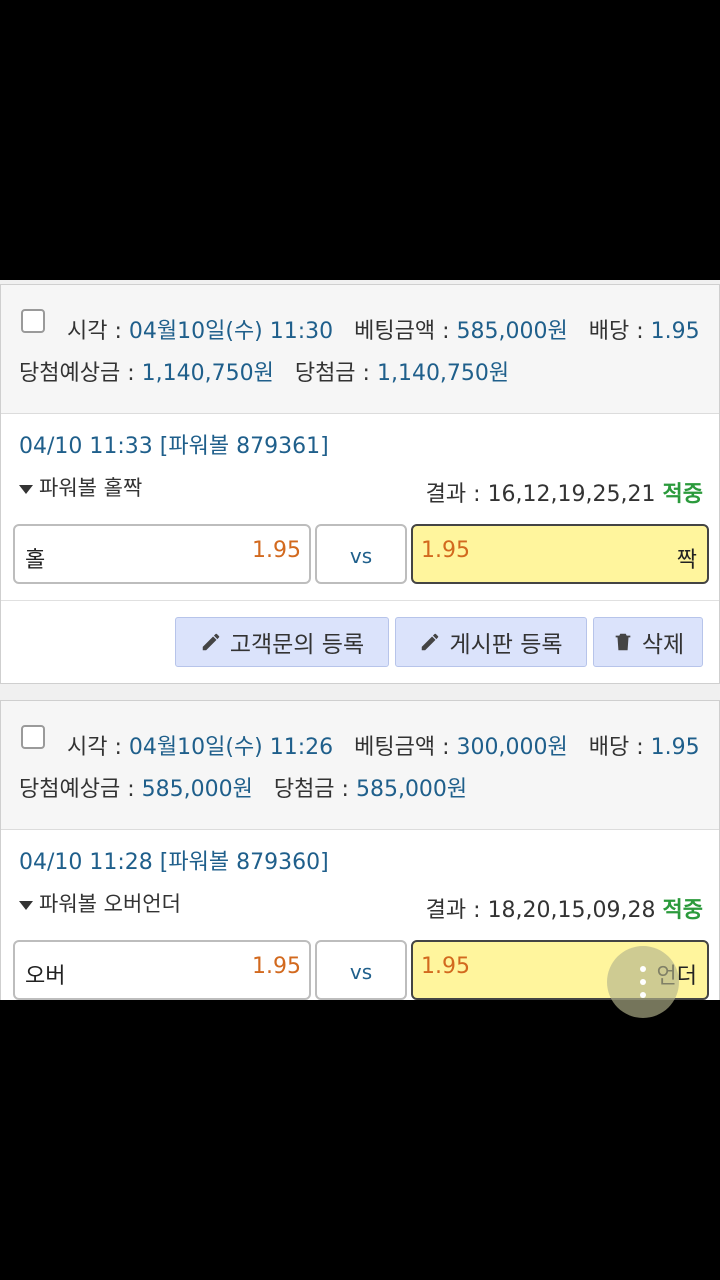 This screenshot has height=1280, width=720. Describe the element at coordinates (571, 910) in the screenshot. I see `result-numbers: 18,20,15,09,28` at that location.